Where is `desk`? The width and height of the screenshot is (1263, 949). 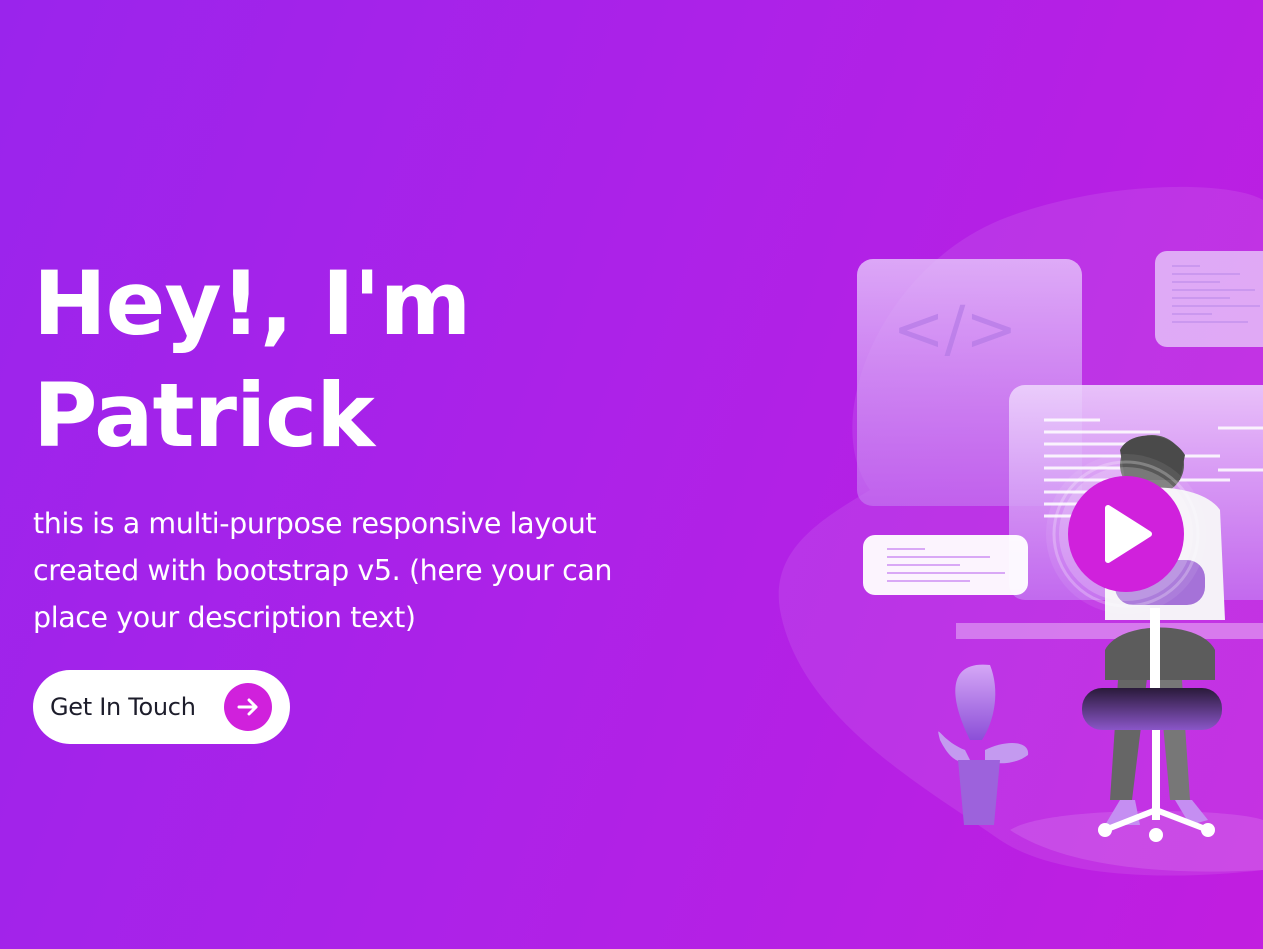
desk is located at coordinates (1109, 631).